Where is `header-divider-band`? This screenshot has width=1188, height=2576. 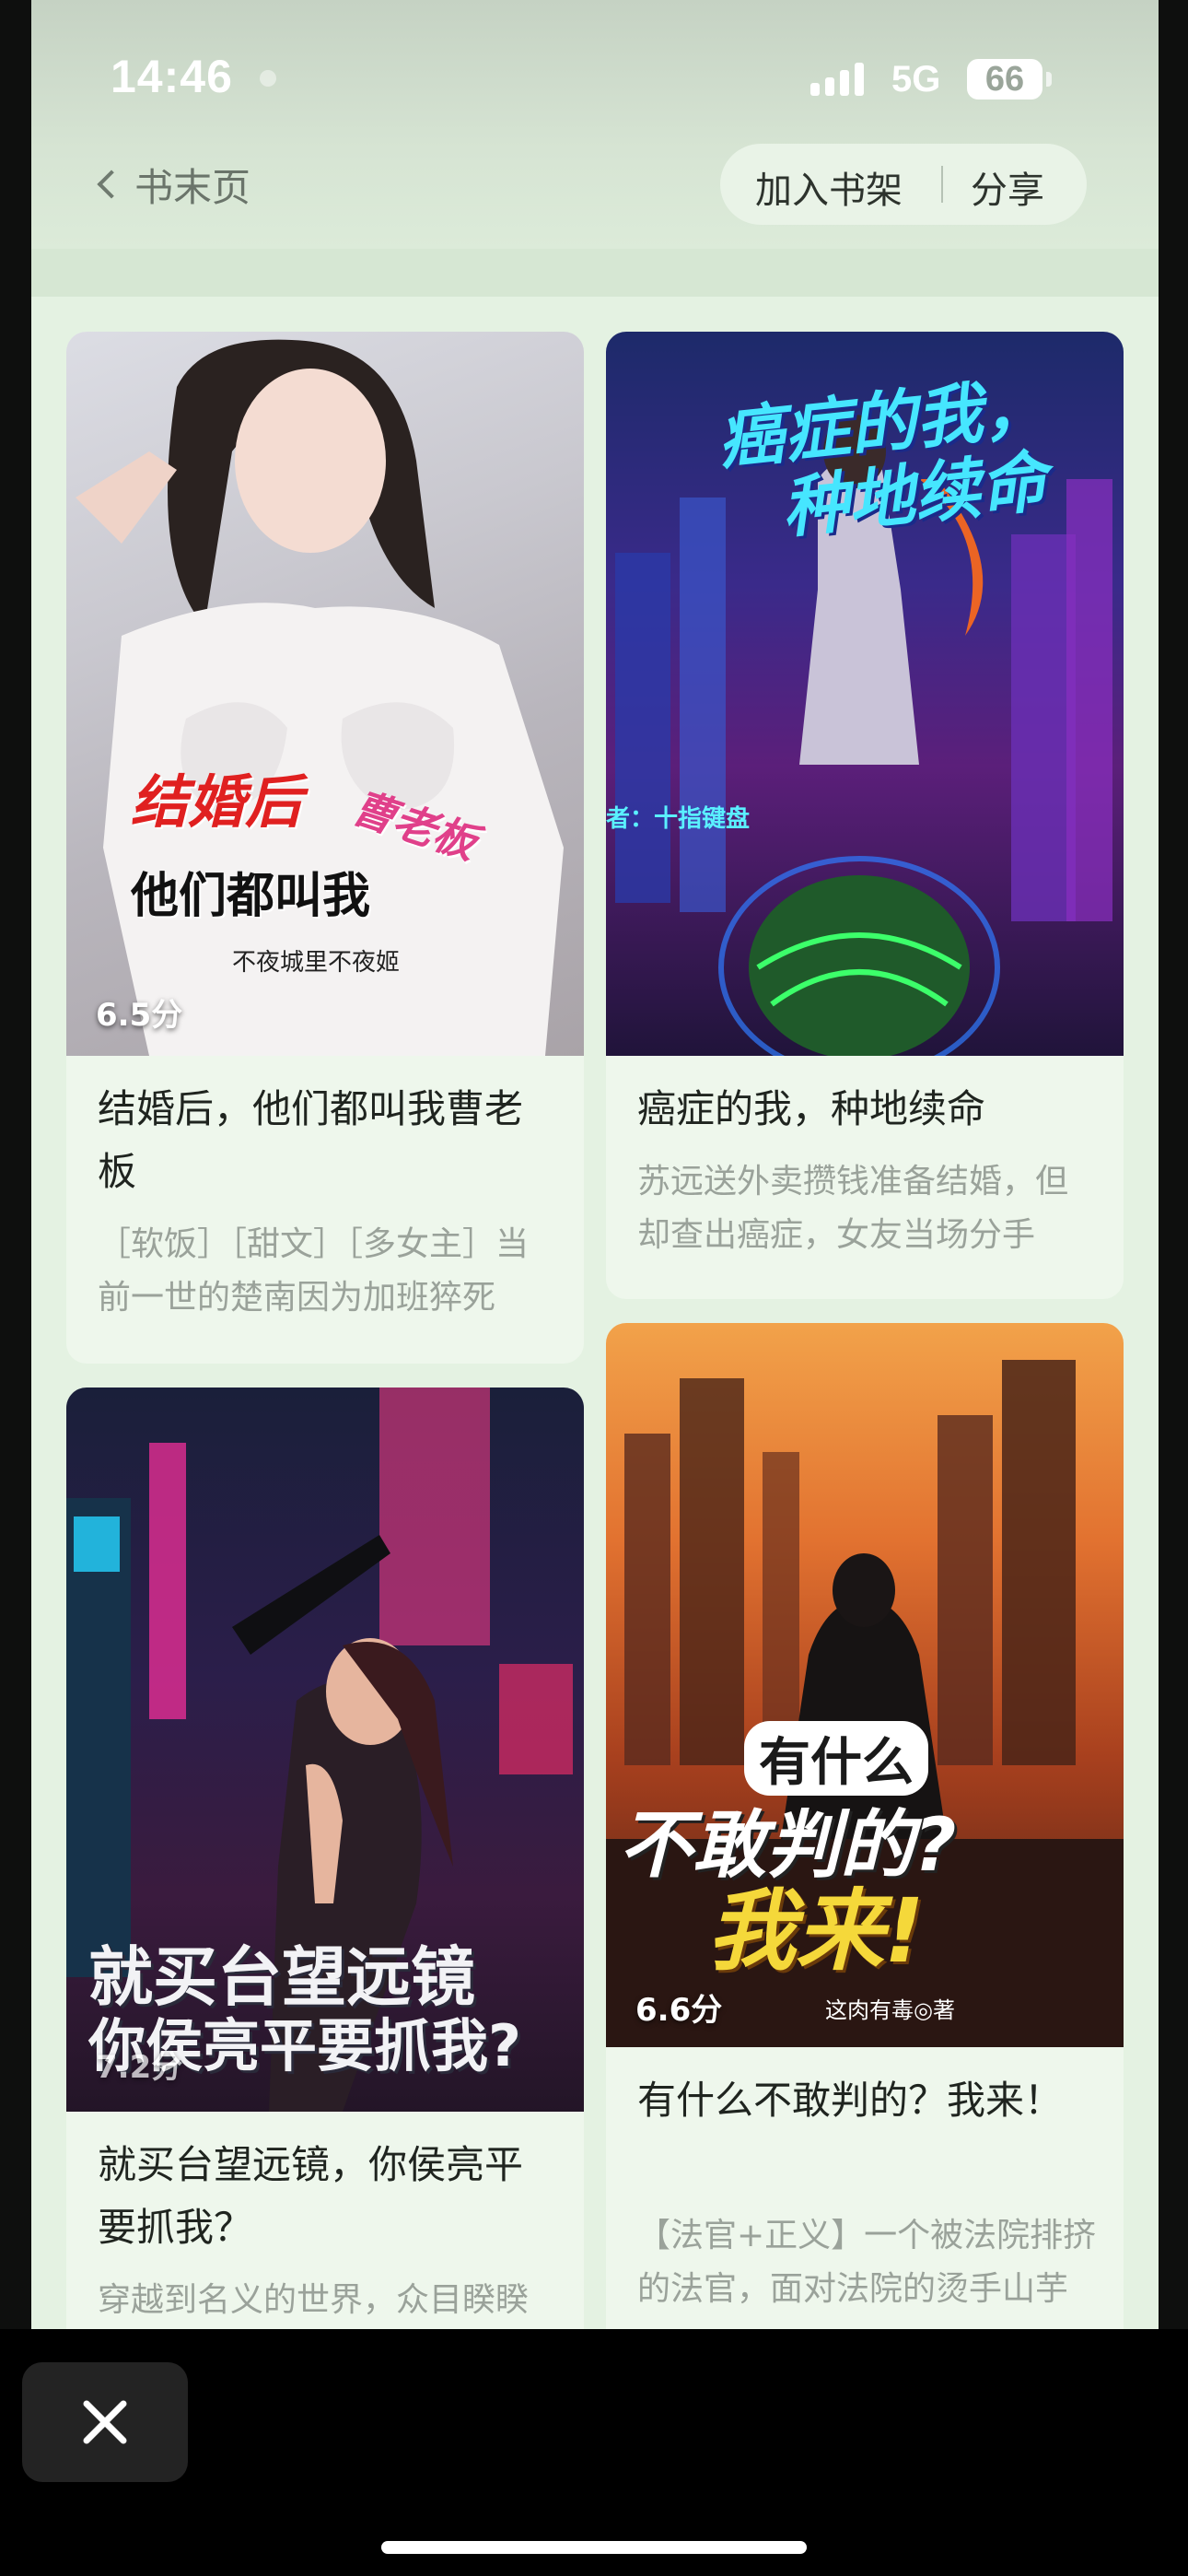
header-divider-band is located at coordinates (595, 273).